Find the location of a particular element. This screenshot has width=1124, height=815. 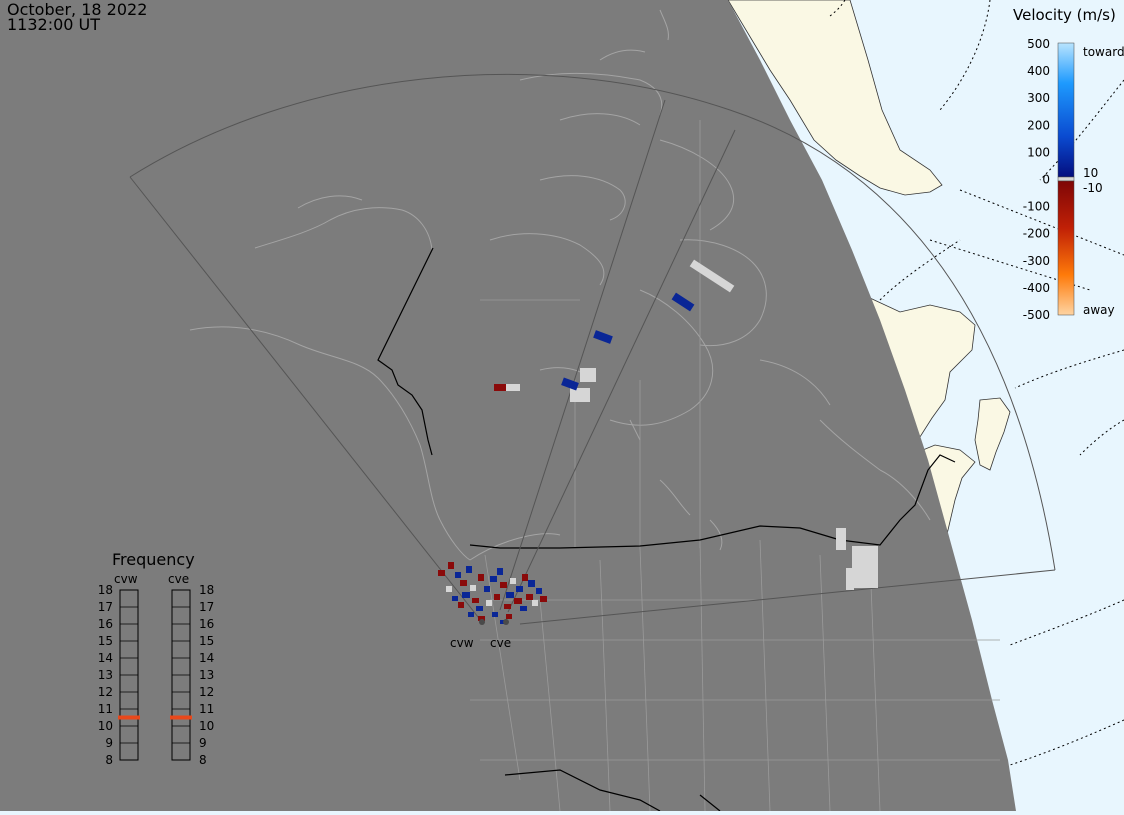

frequency-scale-label-left: 14 is located at coordinates (105, 658).